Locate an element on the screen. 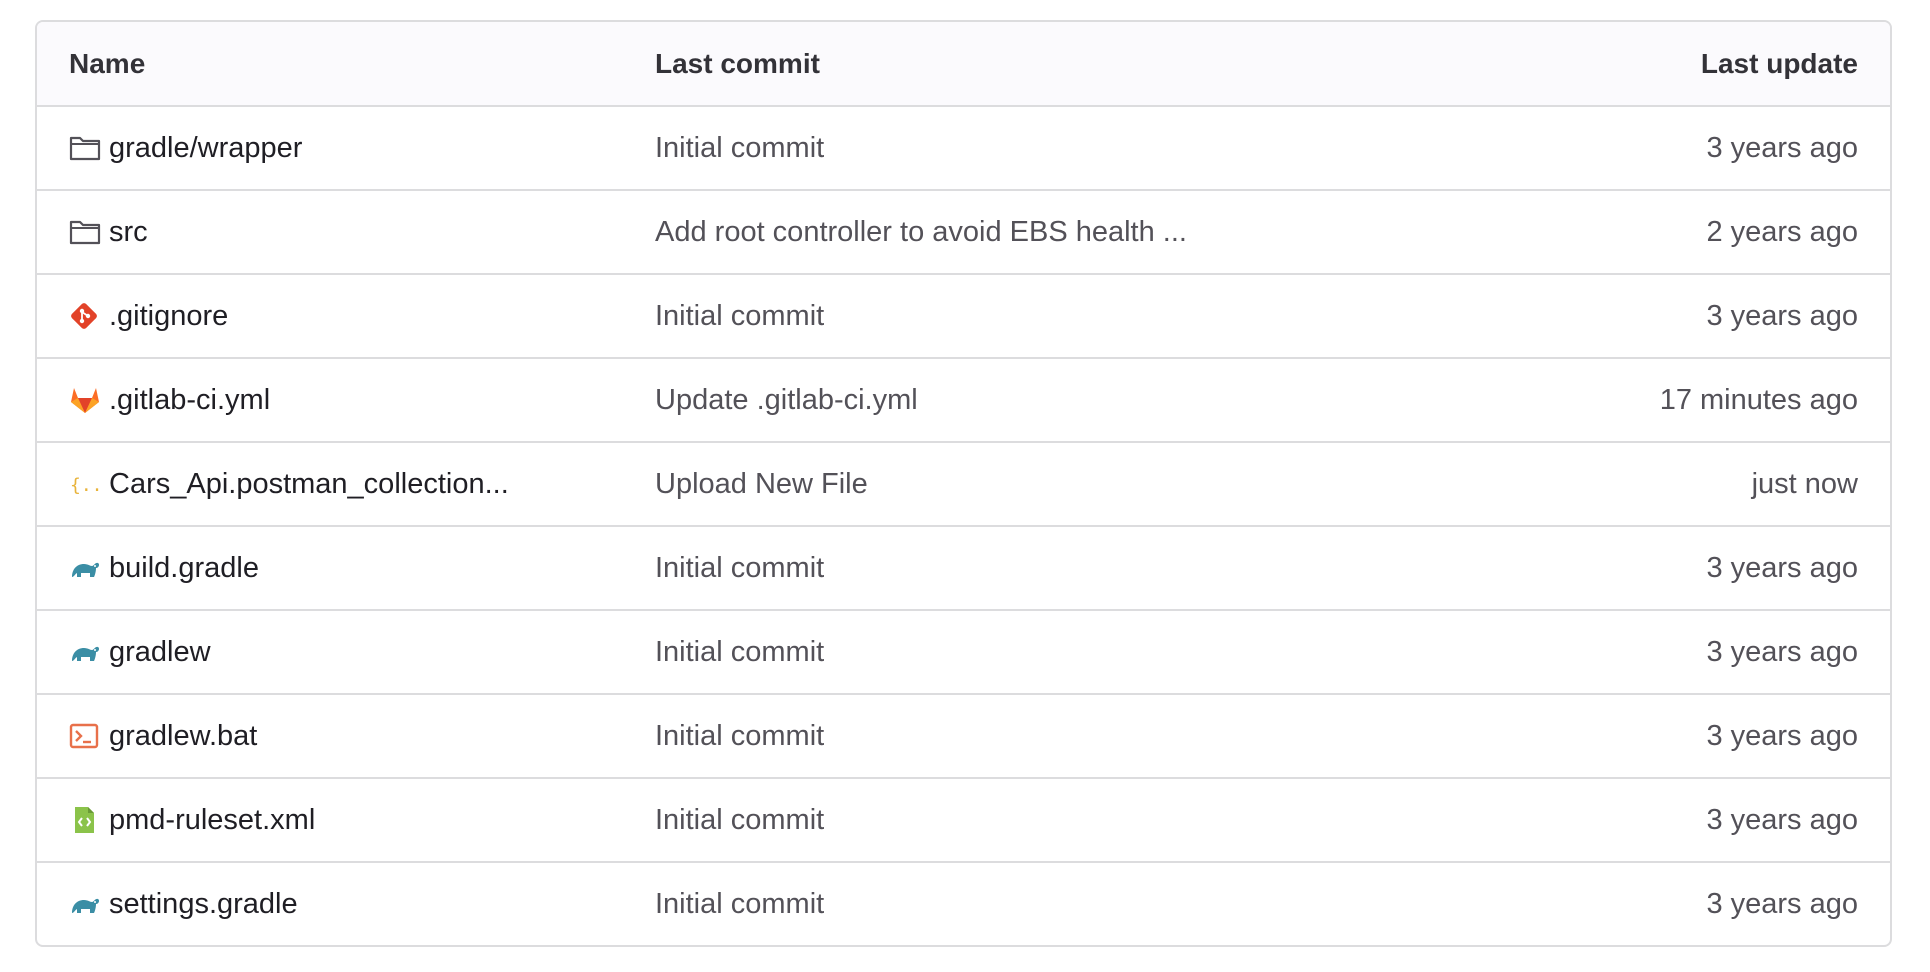  header-last-commit: Last commit is located at coordinates (737, 63).